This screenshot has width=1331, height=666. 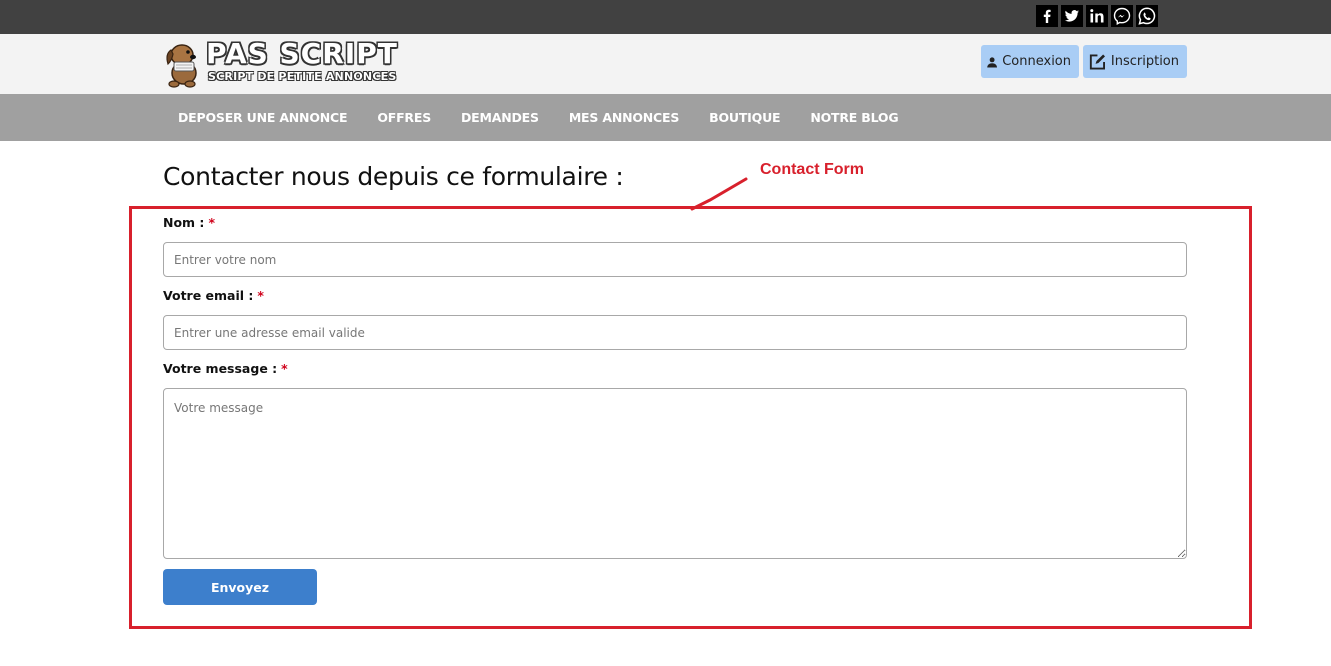 What do you see at coordinates (500, 117) in the screenshot?
I see `nav-item-demandes: DEMANDES` at bounding box center [500, 117].